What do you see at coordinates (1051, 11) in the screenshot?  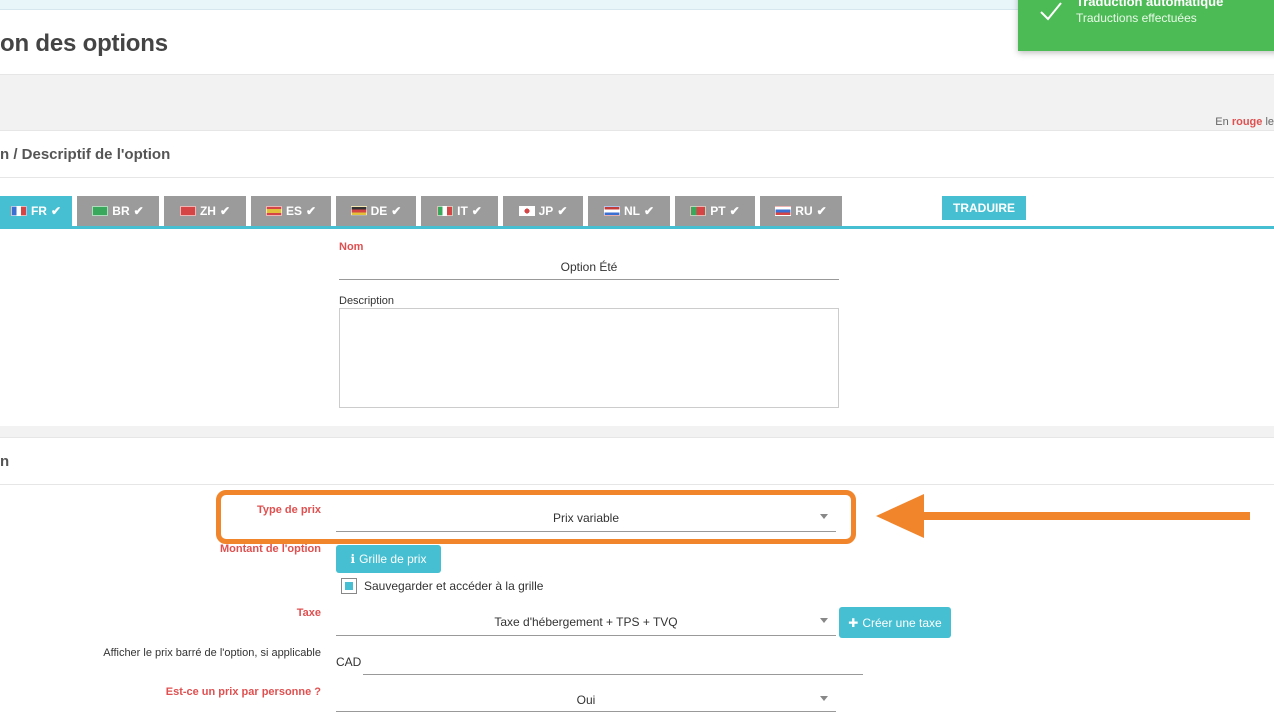 I see `check-icon` at bounding box center [1051, 11].